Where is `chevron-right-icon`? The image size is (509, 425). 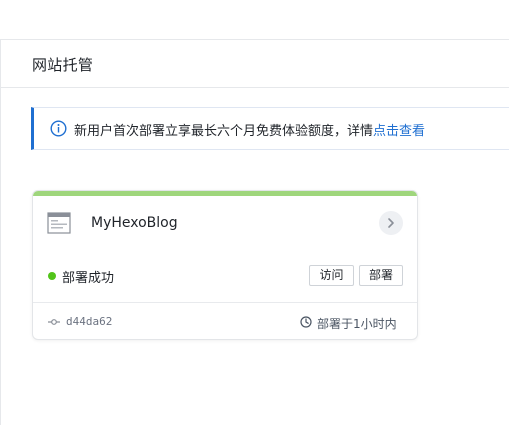 chevron-right-icon is located at coordinates (391, 223).